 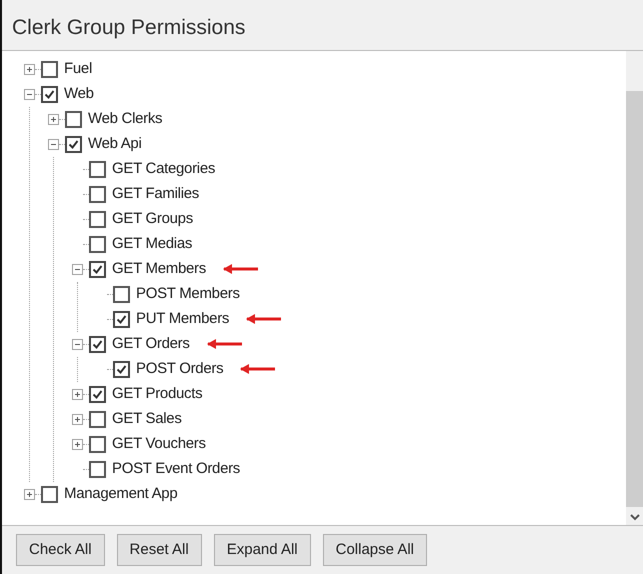 What do you see at coordinates (152, 219) in the screenshot?
I see `tree-item-label: GET Groups` at bounding box center [152, 219].